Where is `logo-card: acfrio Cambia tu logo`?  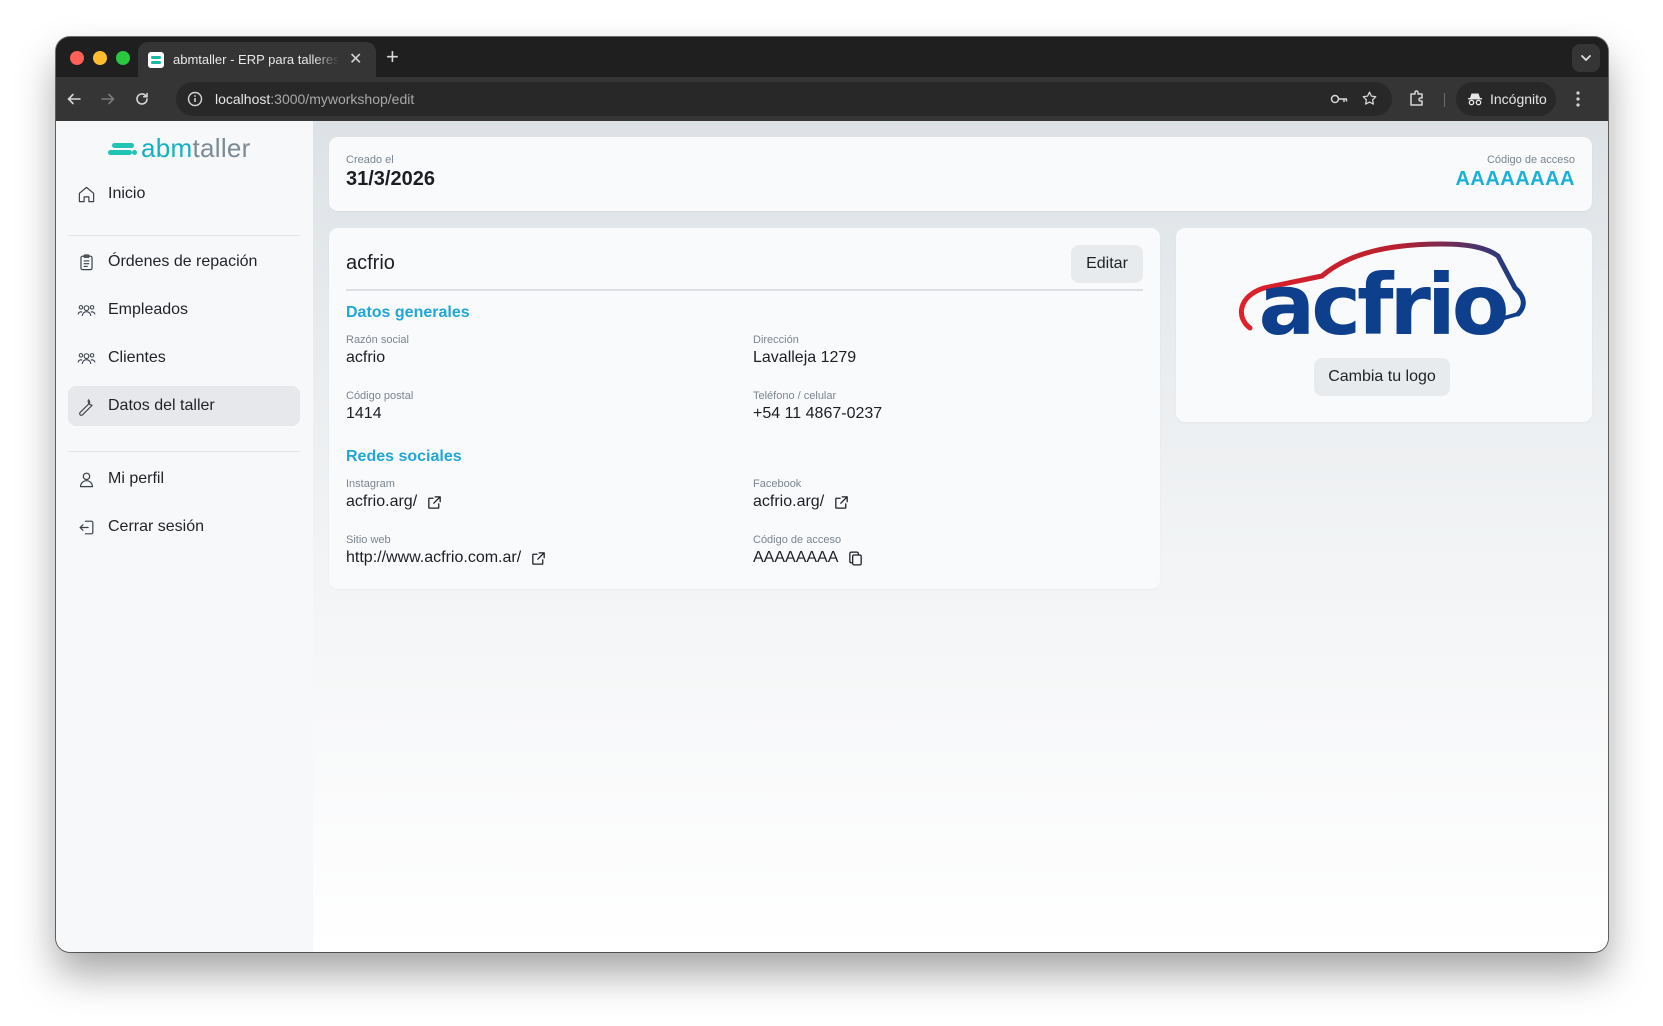
logo-card: acfrio Cambia tu logo is located at coordinates (1384, 325).